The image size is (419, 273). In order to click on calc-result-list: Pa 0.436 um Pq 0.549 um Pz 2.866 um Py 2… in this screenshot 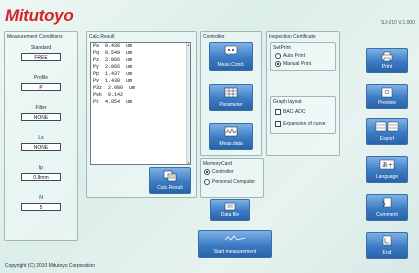, I will do `click(140, 103)`.